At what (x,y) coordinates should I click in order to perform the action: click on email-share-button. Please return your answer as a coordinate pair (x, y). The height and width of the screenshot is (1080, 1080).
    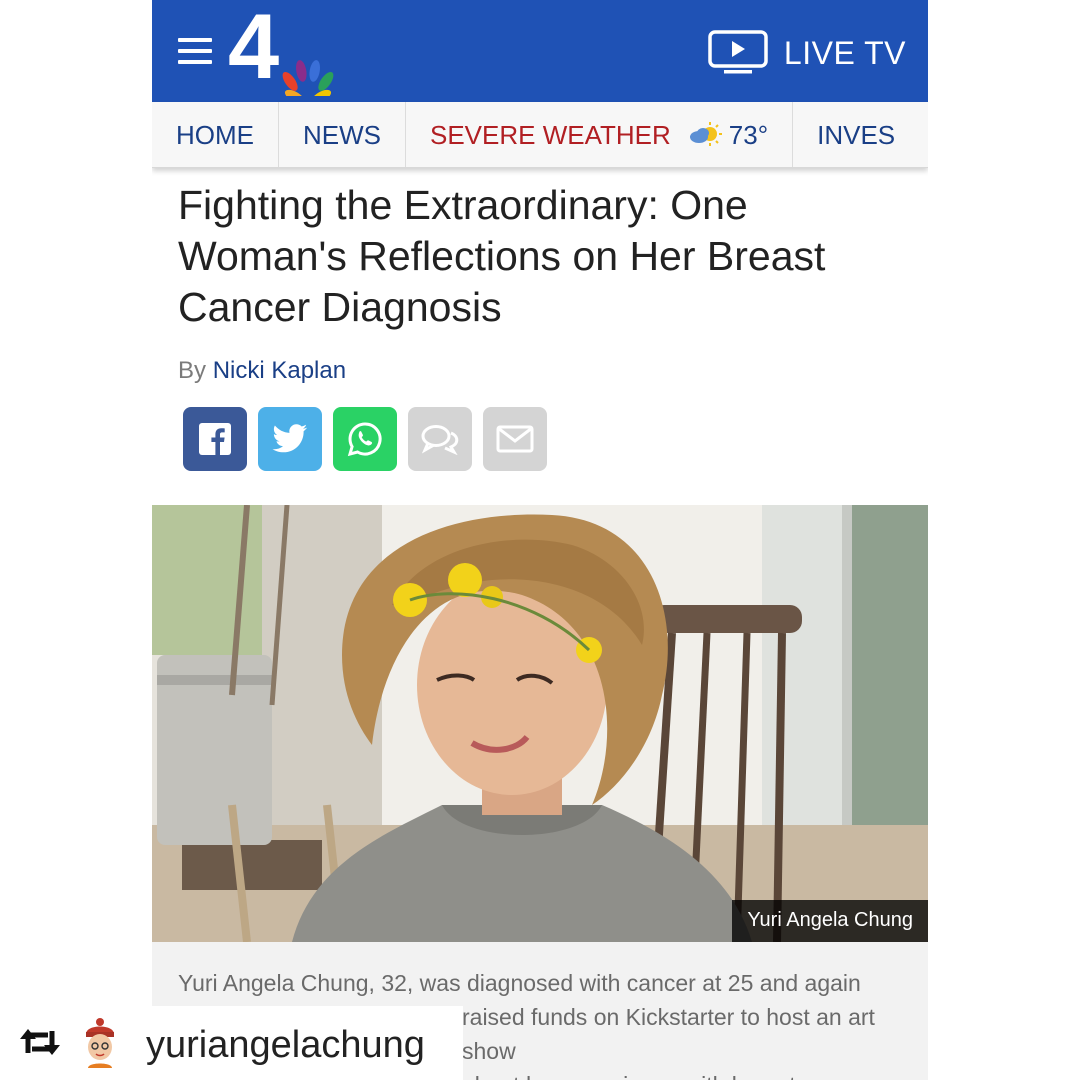
    Looking at the image, I should click on (515, 439).